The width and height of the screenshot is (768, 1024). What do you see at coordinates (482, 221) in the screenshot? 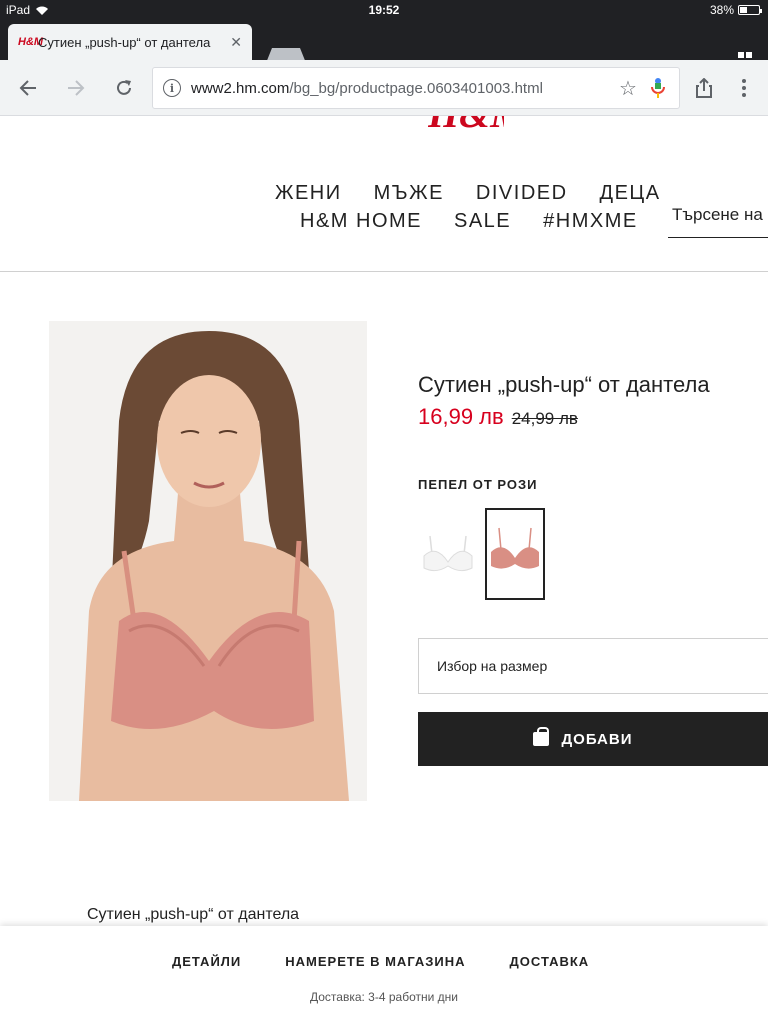
I see `nav-item-sale: SALE` at bounding box center [482, 221].